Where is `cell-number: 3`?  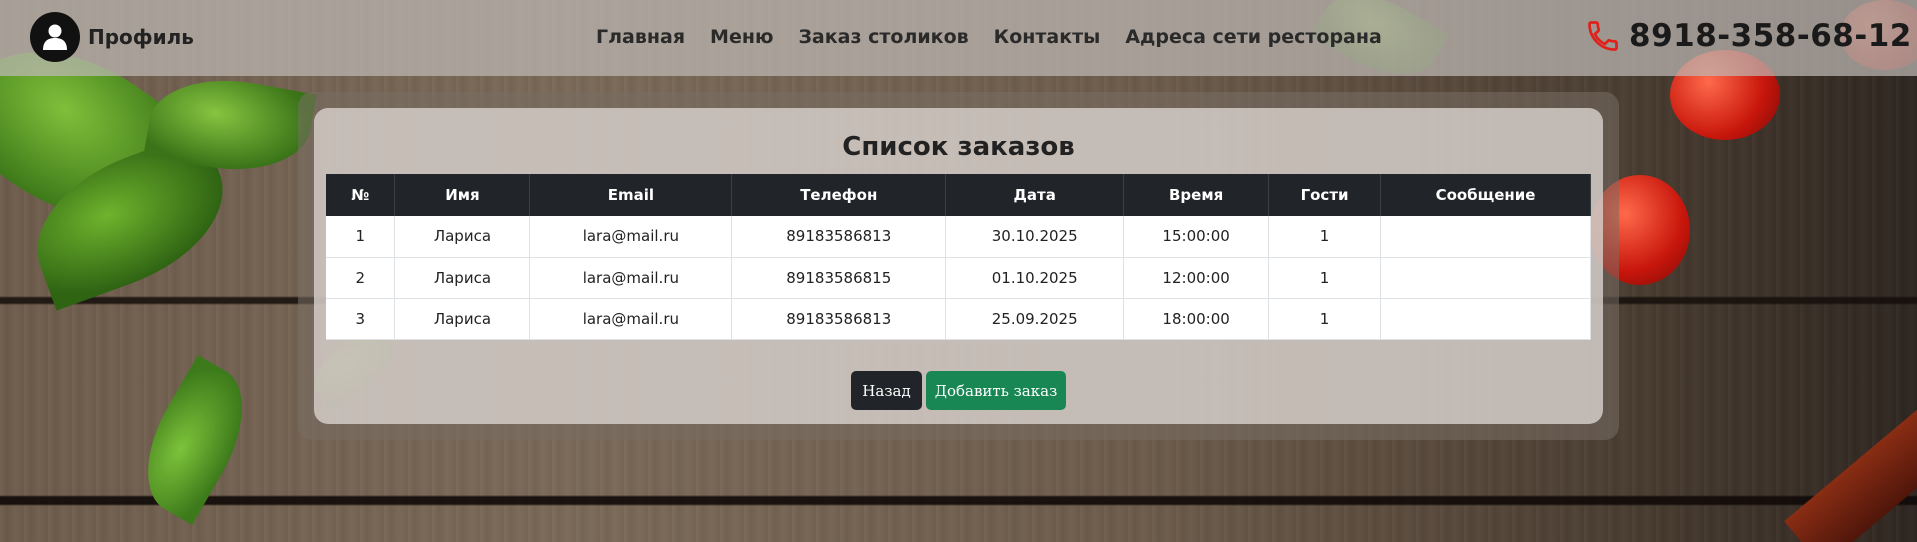
cell-number: 3 is located at coordinates (361, 319).